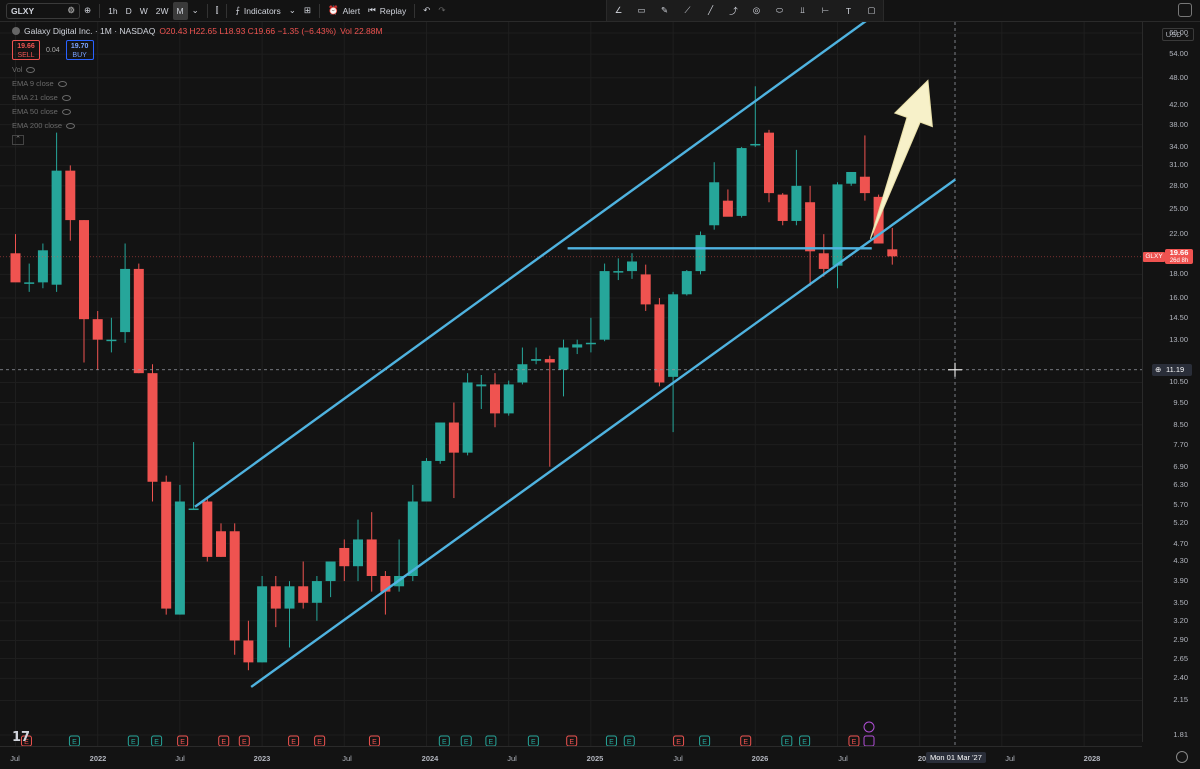 The width and height of the screenshot is (1200, 769). I want to click on comment-icon: ▢, so click(872, 11).